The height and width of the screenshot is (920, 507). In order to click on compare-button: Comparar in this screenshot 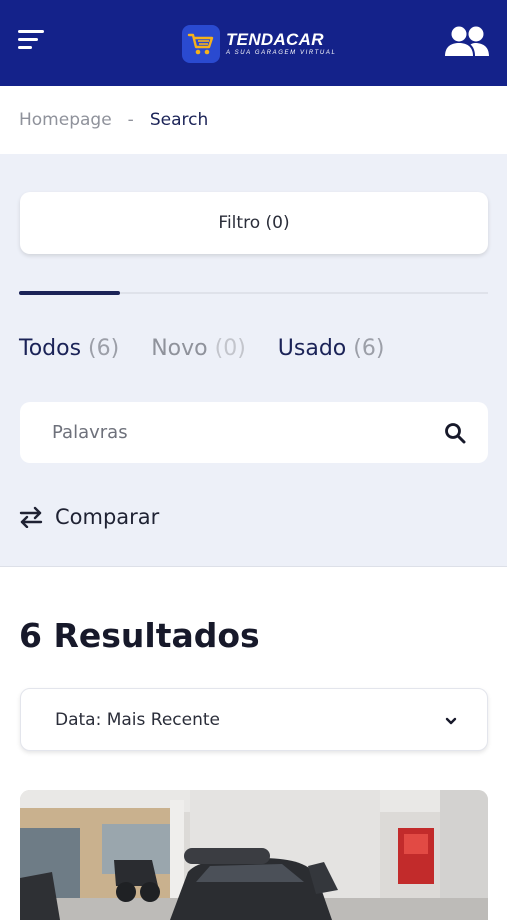, I will do `click(89, 517)`.